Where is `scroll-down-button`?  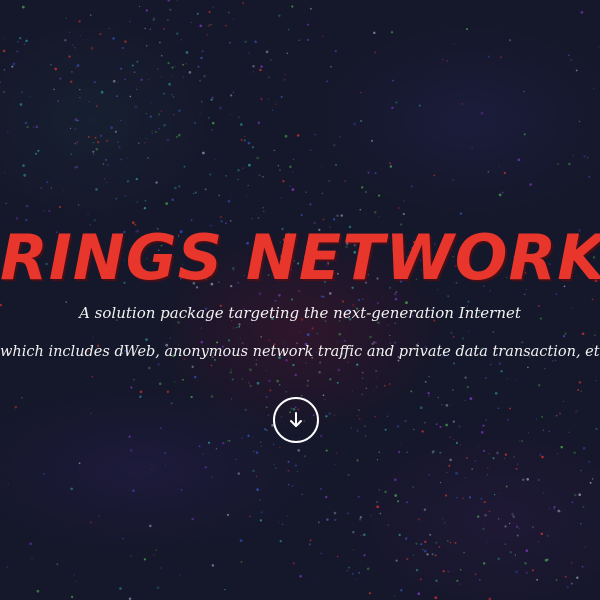 scroll-down-button is located at coordinates (296, 420).